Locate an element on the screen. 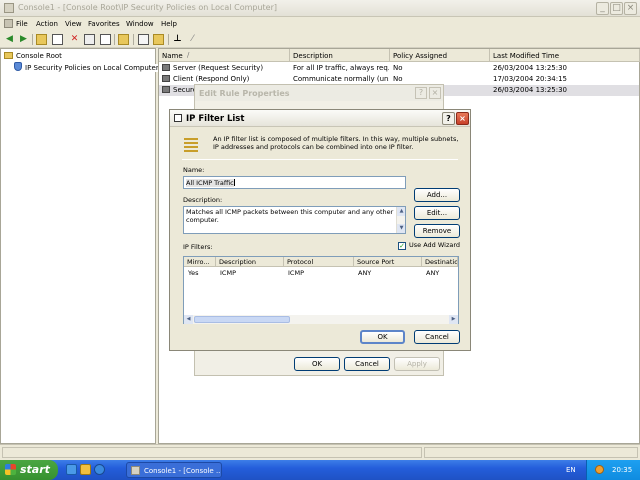 Image resolution: width=640 pixels, height=480 pixels. grid-horizontal-scrollbar: ◀ ▶ is located at coordinates (321, 319).